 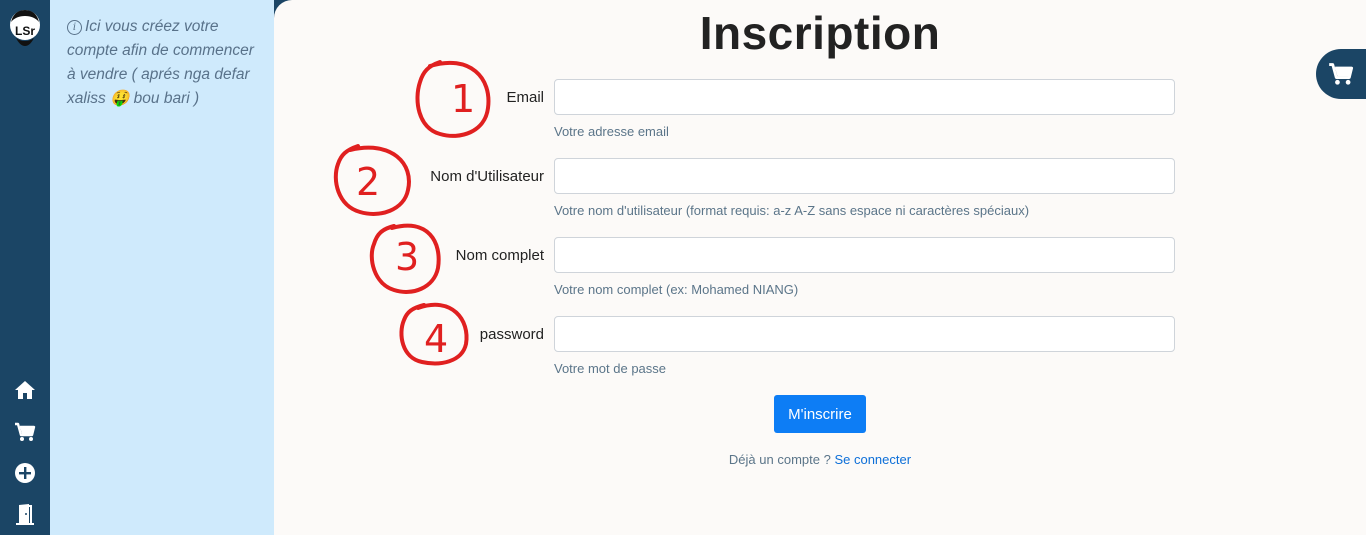 What do you see at coordinates (25, 473) in the screenshot?
I see `plus-circle-icon` at bounding box center [25, 473].